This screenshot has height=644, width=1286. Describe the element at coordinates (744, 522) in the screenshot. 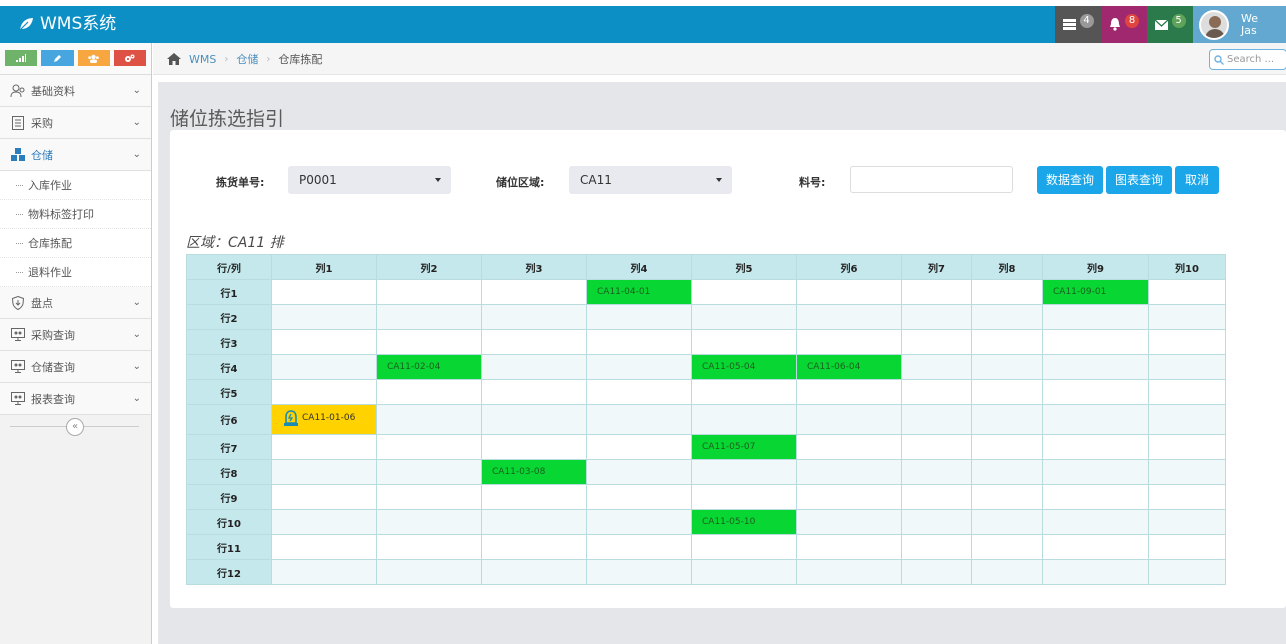

I see `bin-cell-occupied: CA11-05-10` at that location.